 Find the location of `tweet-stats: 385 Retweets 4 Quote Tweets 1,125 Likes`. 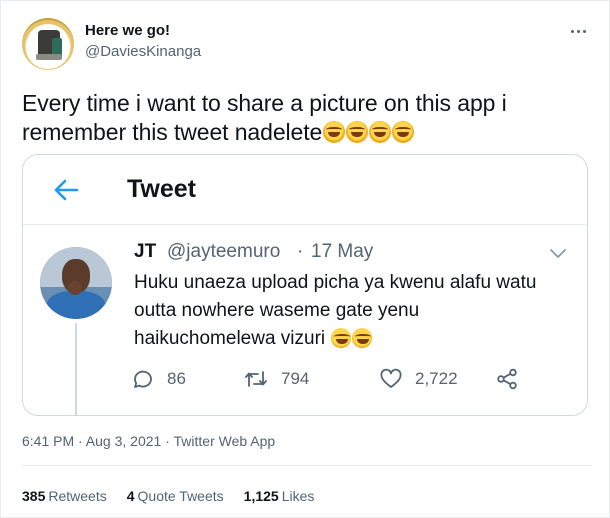

tweet-stats: 385 Retweets 4 Quote Tweets 1,125 Likes is located at coordinates (168, 496).